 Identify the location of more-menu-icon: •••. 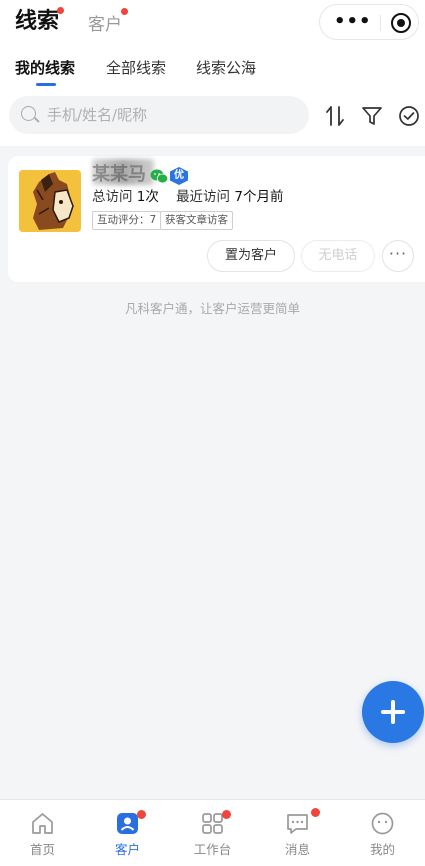
(352, 22).